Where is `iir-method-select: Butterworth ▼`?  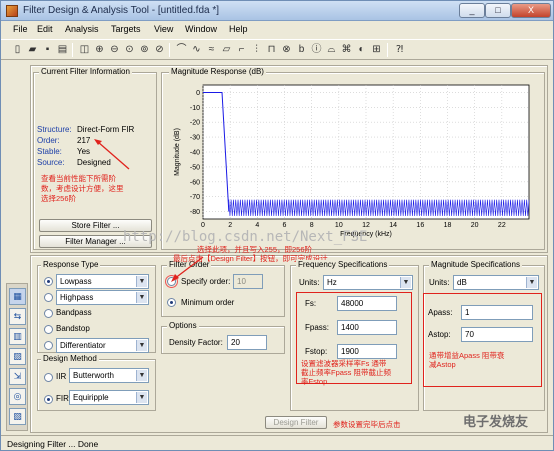
iir-method-select: Butterworth ▼ is located at coordinates (109, 375).